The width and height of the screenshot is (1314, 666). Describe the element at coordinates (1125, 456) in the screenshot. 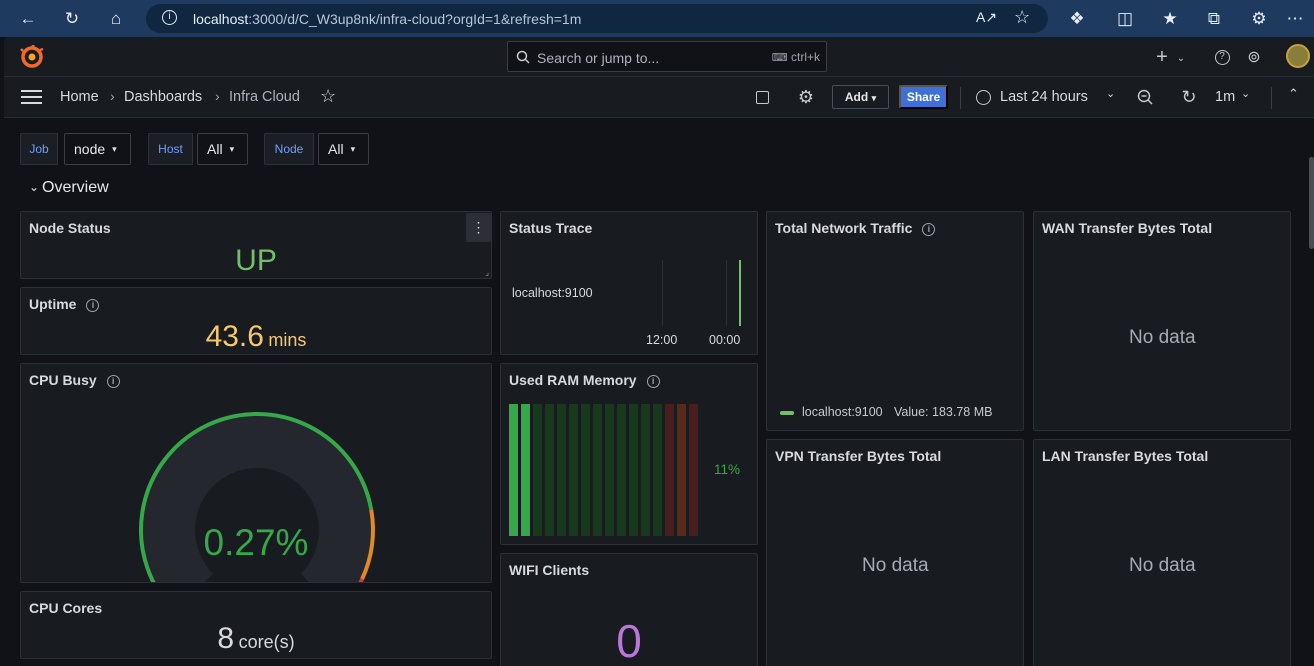

I see `panel-title: LAN Transfer Bytes Total` at that location.